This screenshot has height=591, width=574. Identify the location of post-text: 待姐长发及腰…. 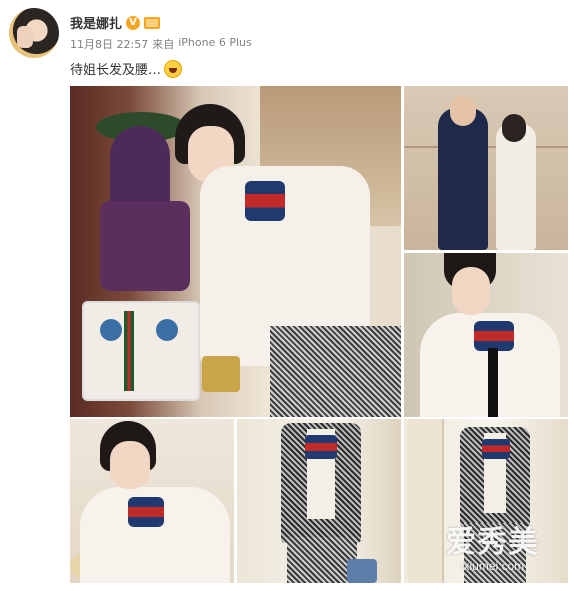
(126, 68).